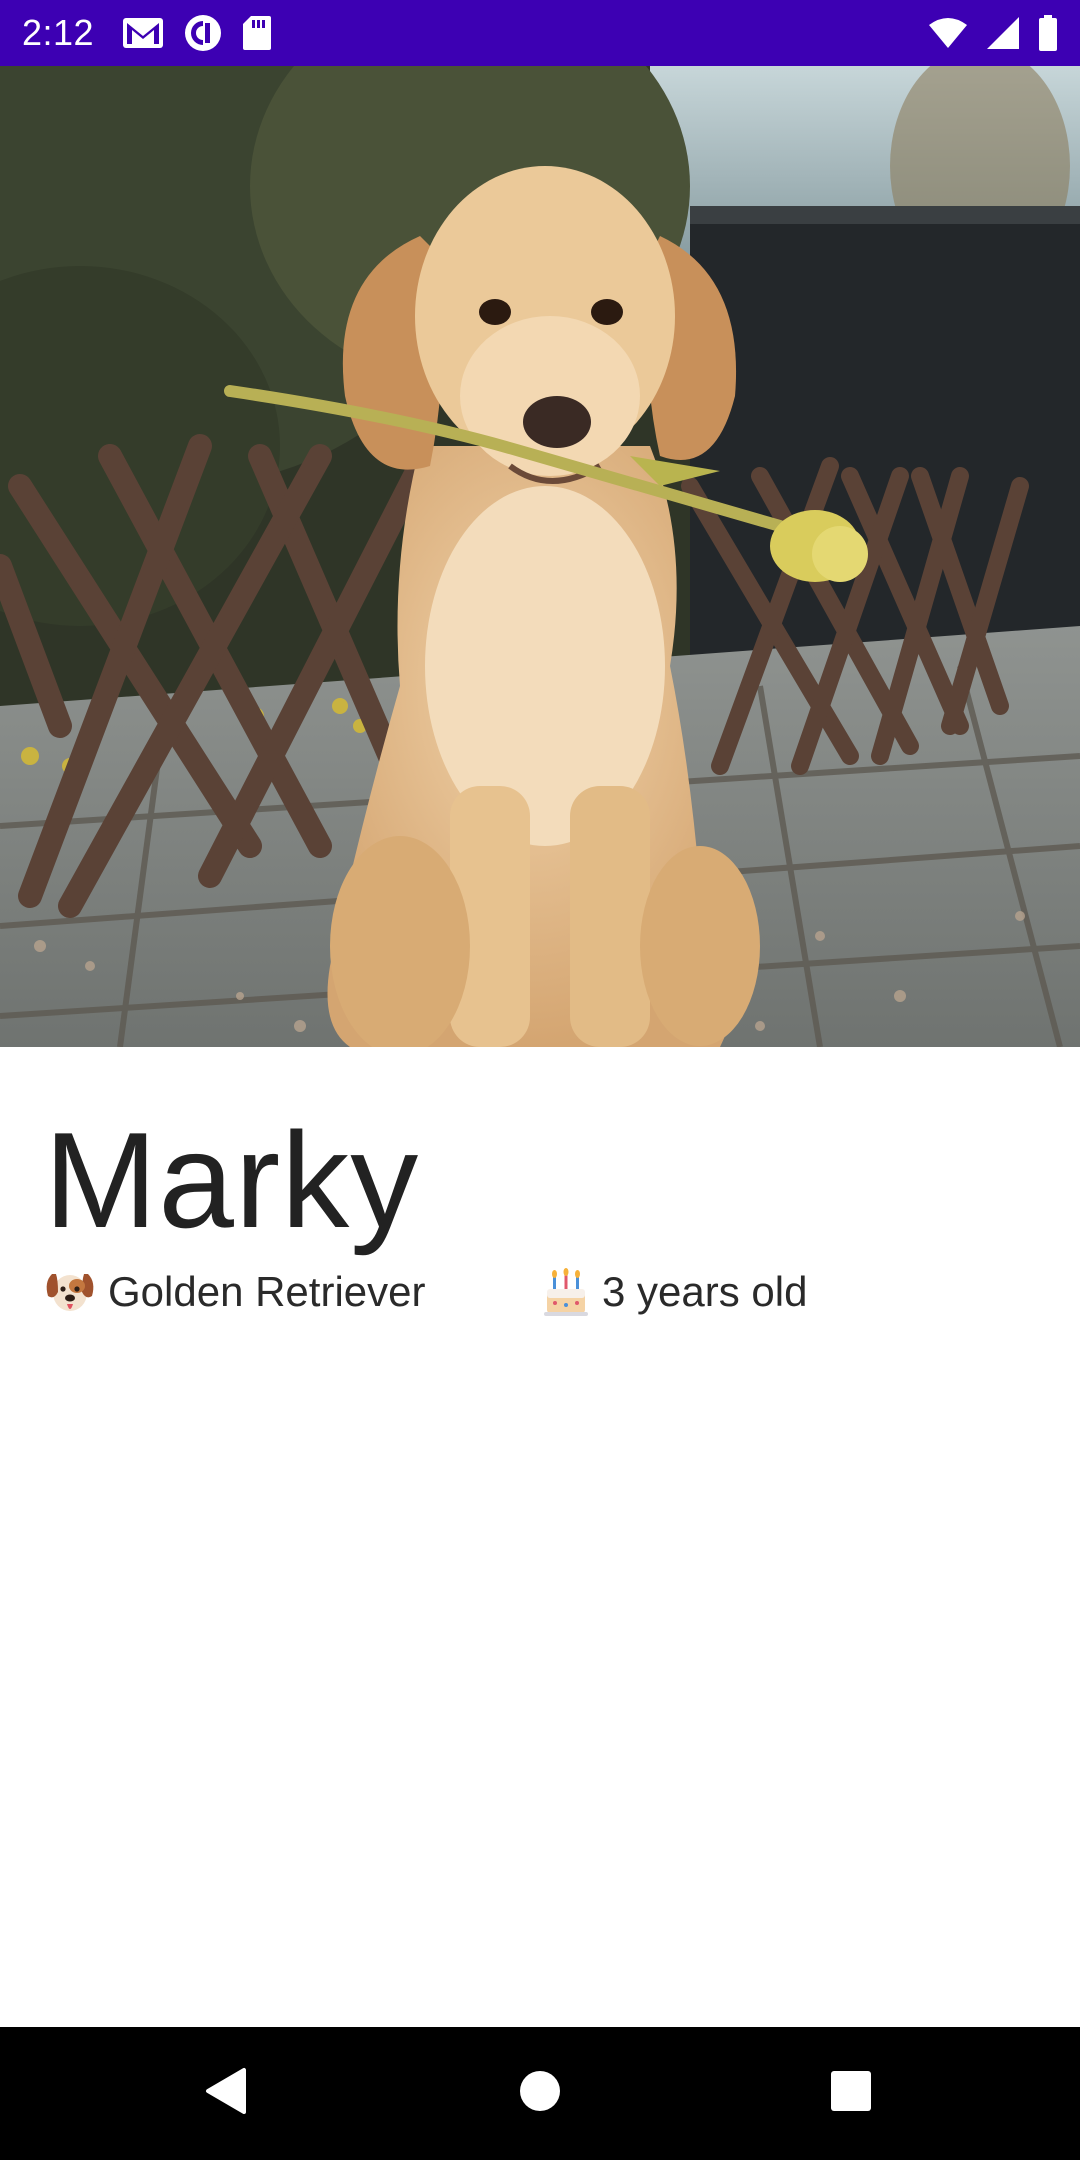 Image resolution: width=1080 pixels, height=2160 pixels. I want to click on recents-button, so click(851, 2093).